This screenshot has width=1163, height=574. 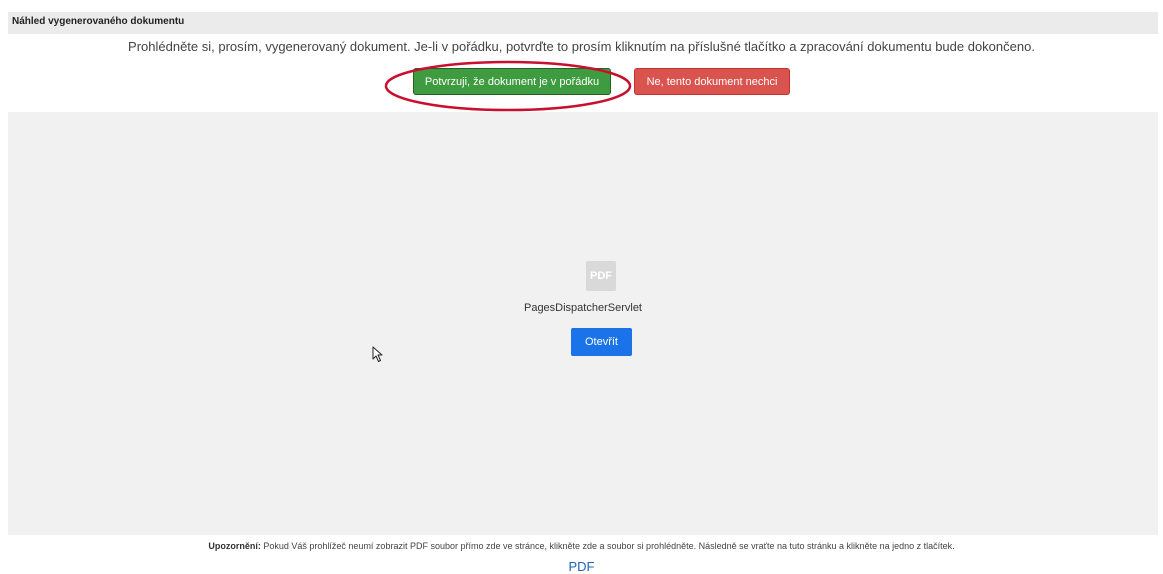 I want to click on confirm-document-button: Potvrzuji, že dokument je v pořádku, so click(x=512, y=81).